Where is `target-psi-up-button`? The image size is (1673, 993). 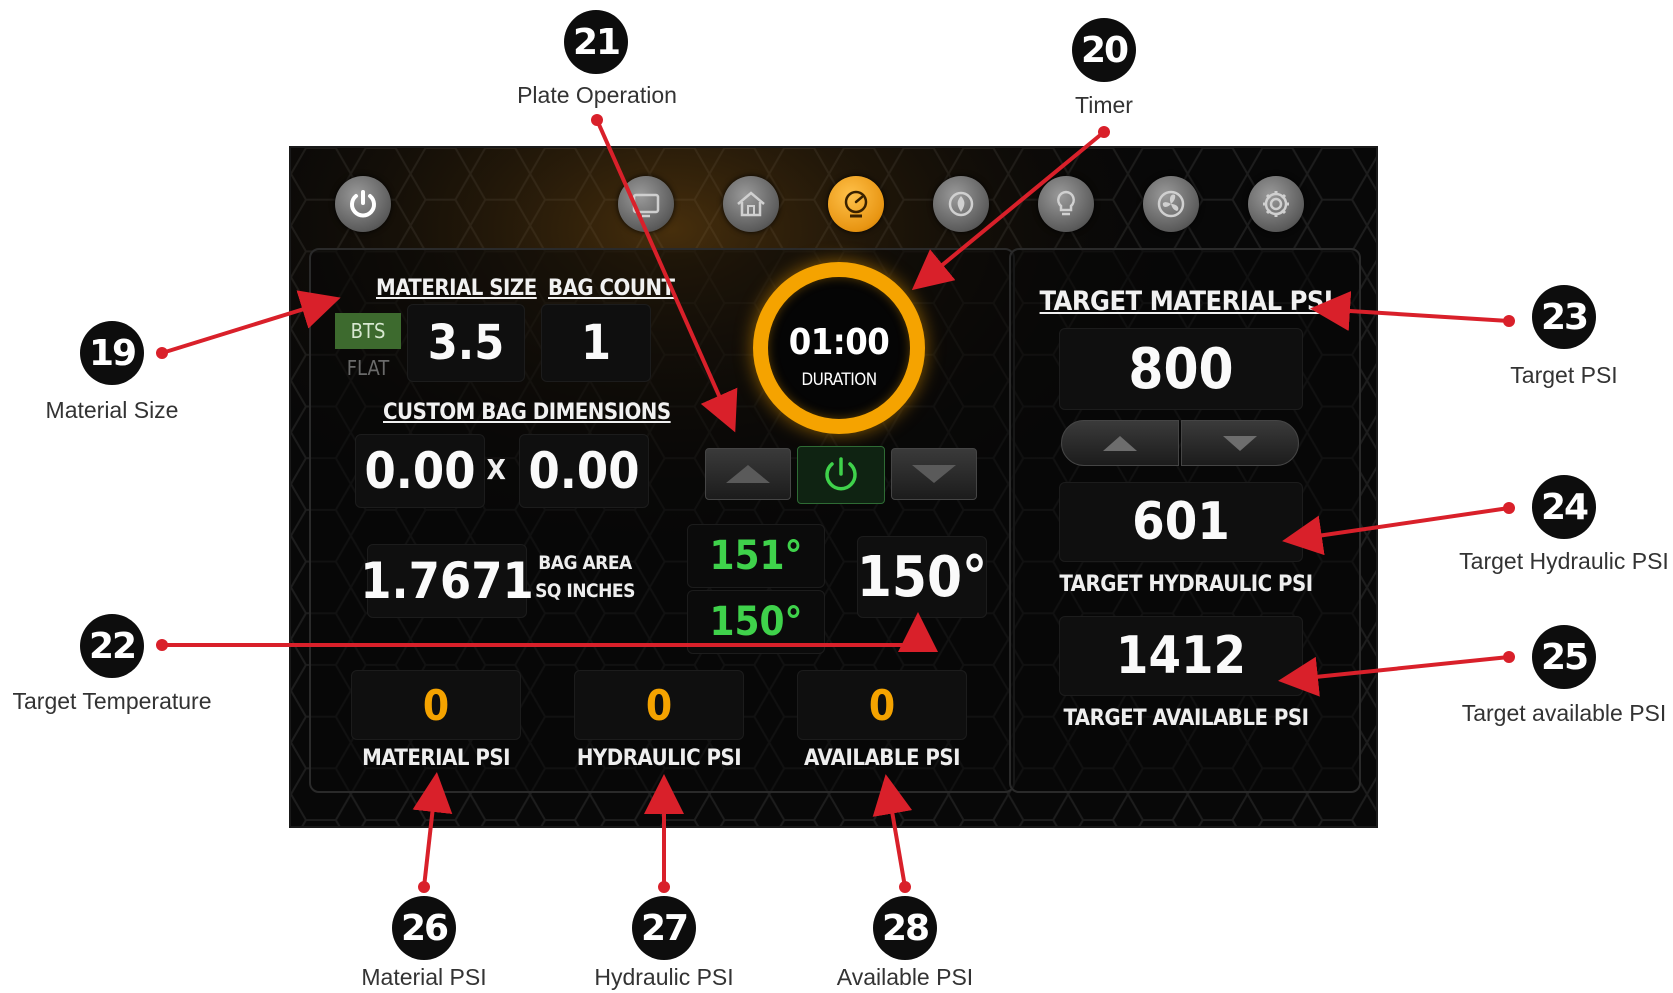
target-psi-up-button is located at coordinates (1120, 443).